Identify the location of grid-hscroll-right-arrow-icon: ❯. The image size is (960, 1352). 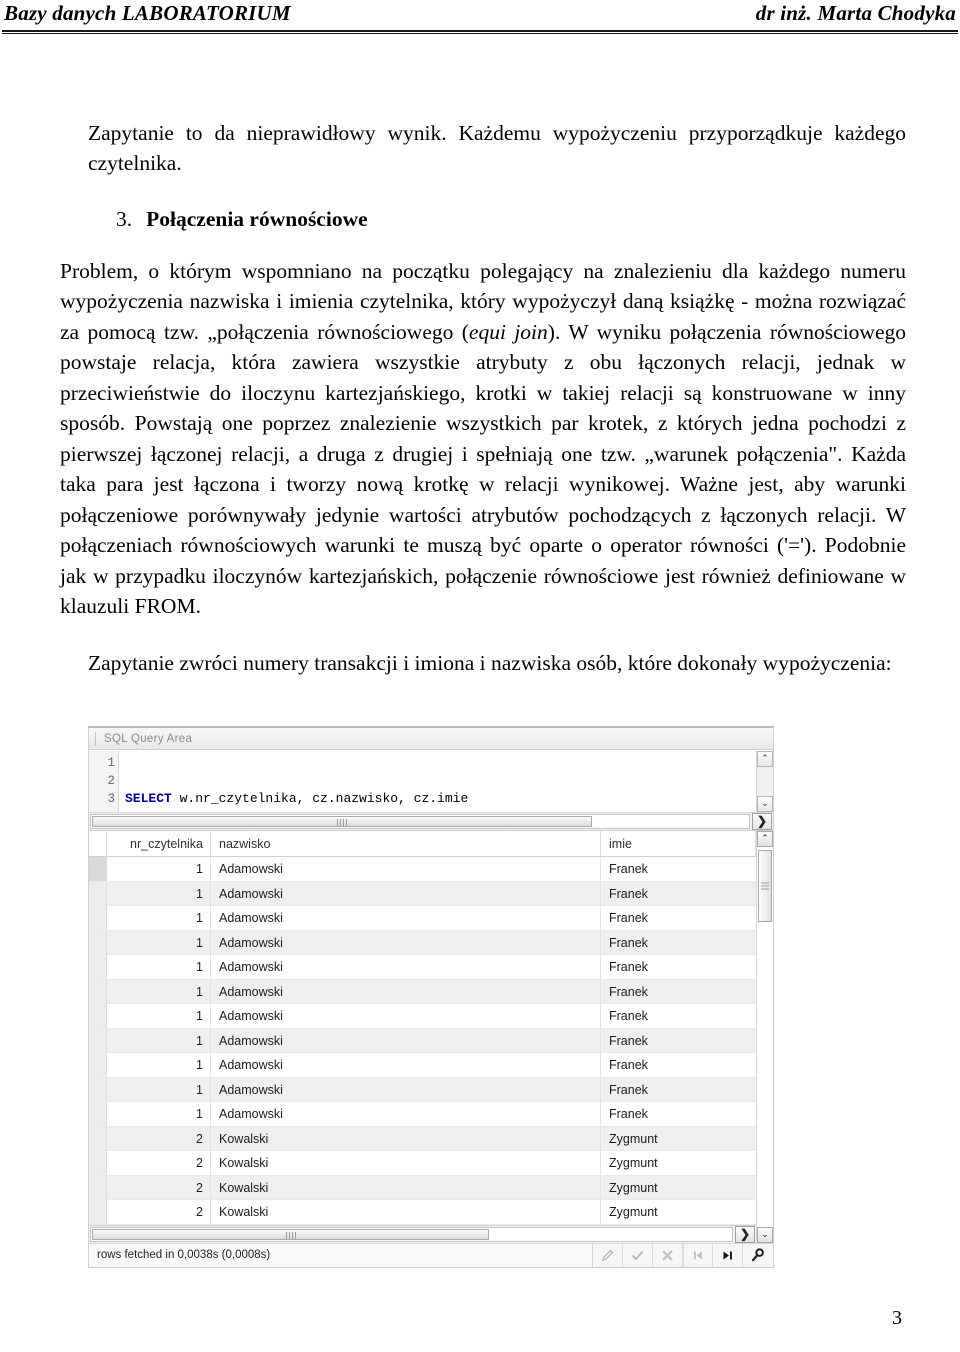
(745, 1234).